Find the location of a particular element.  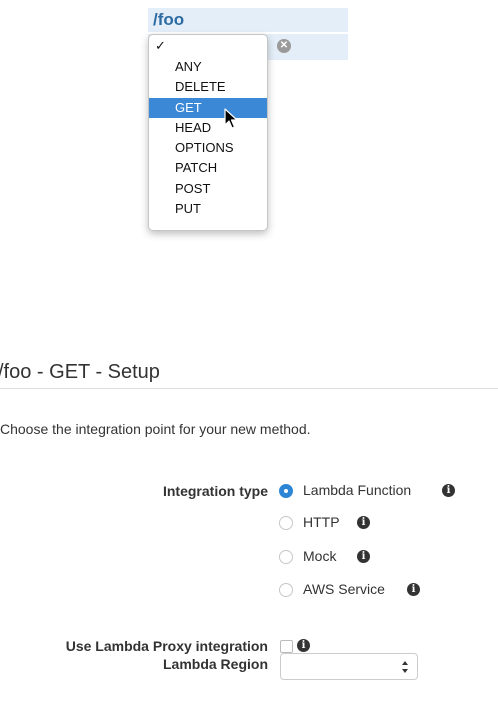

option-label-lambda-function: Lambda Function is located at coordinates (357, 490).